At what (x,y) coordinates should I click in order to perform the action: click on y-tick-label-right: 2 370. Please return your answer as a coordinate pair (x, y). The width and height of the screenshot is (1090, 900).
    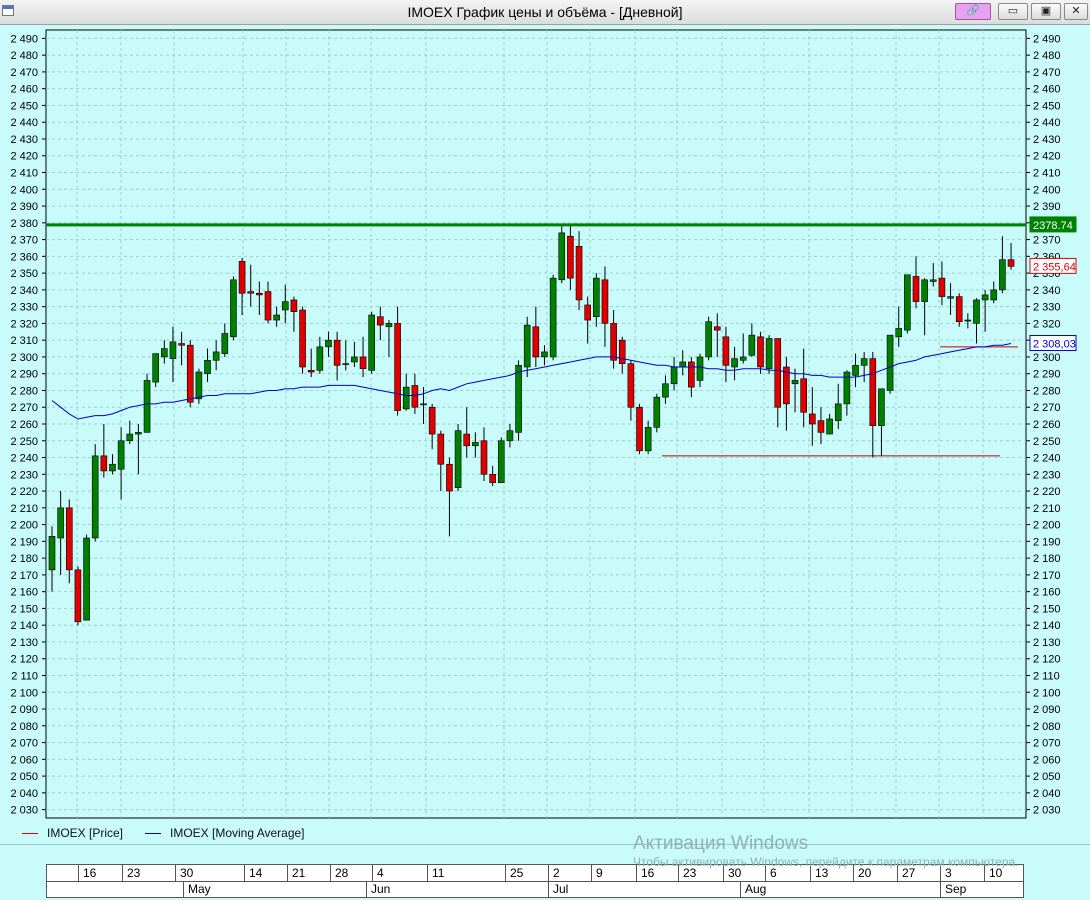
    Looking at the image, I should click on (1047, 241).